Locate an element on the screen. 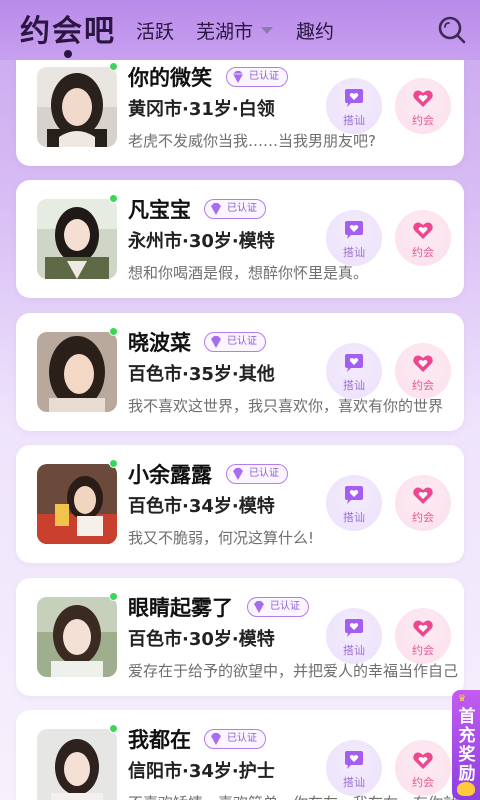  user-name: 小余露露 is located at coordinates (170, 475).